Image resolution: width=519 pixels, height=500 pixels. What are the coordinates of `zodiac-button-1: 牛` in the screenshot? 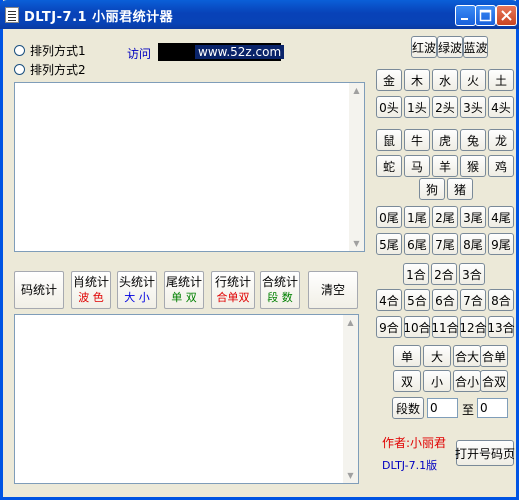 It's located at (417, 140).